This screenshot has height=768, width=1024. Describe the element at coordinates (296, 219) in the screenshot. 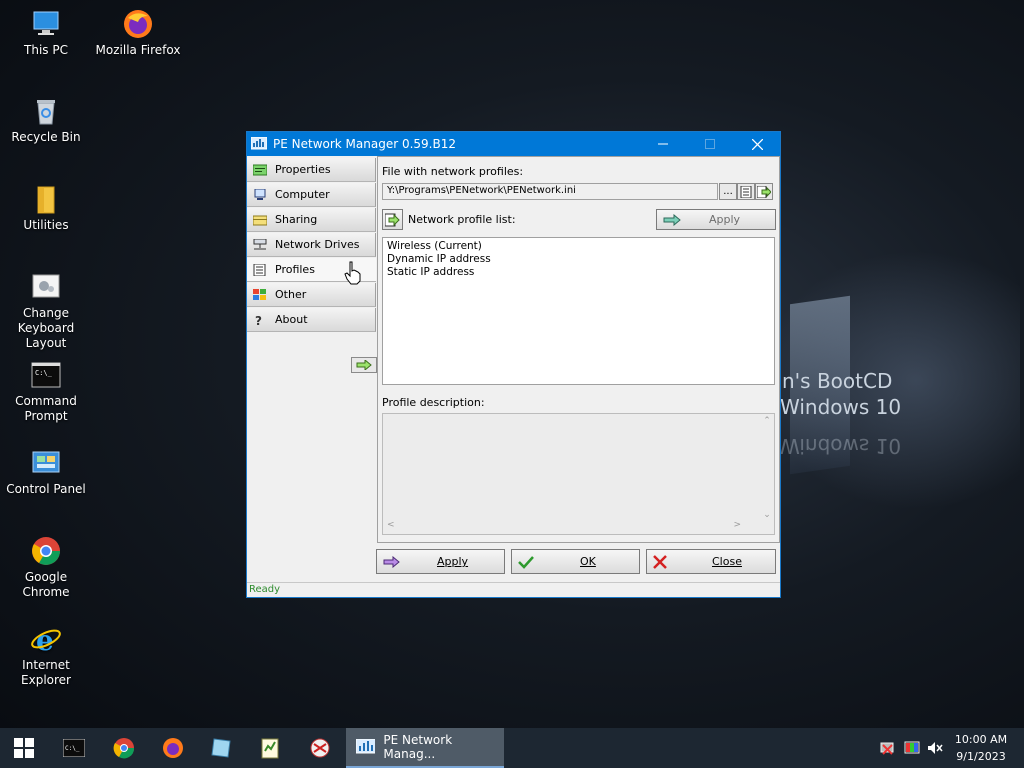

I see `sidebar-item-label: Sharing` at that location.